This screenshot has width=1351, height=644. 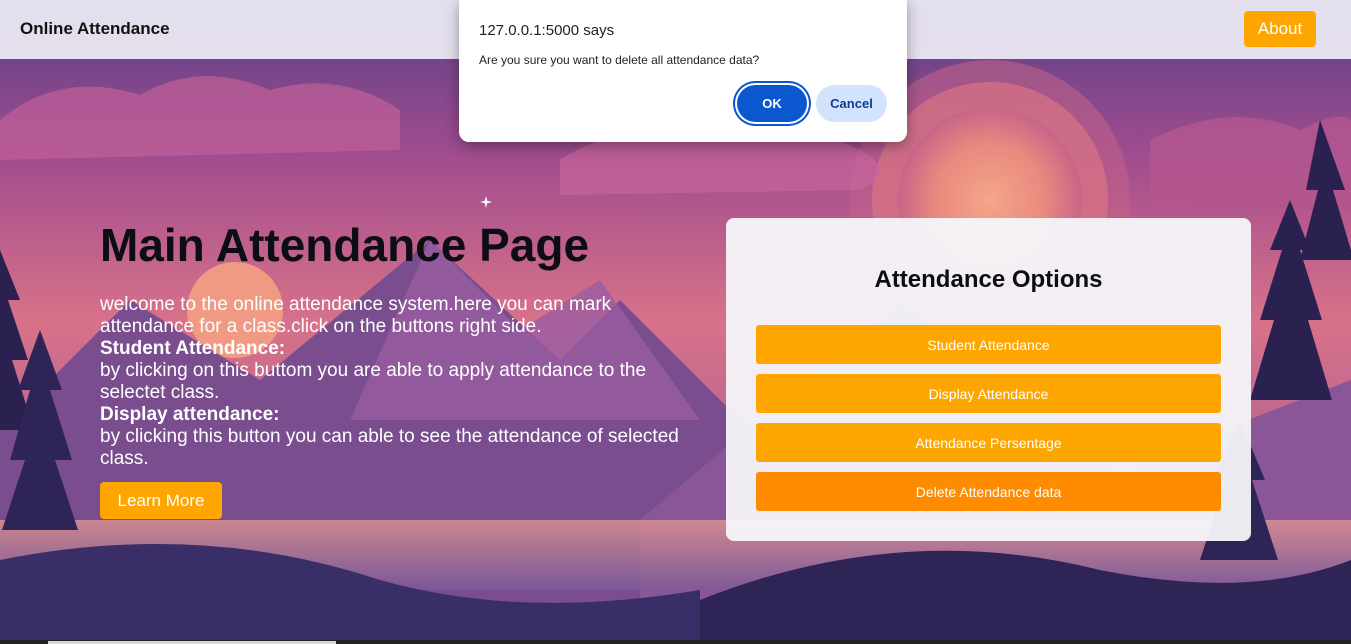 I want to click on learn-more-button: Learn More, so click(x=161, y=500).